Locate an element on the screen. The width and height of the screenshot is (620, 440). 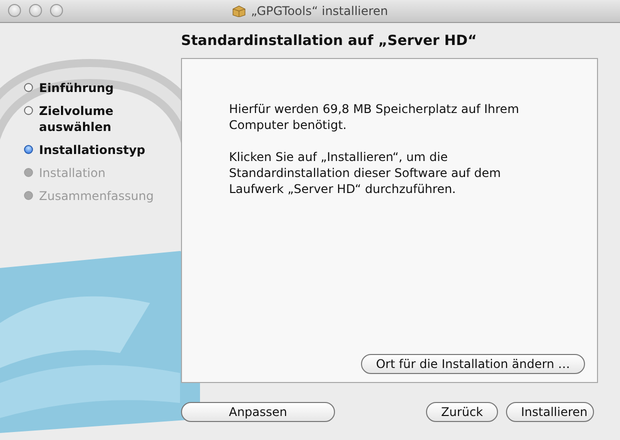
window-title: „GPGTools“ installieren is located at coordinates (319, 11).